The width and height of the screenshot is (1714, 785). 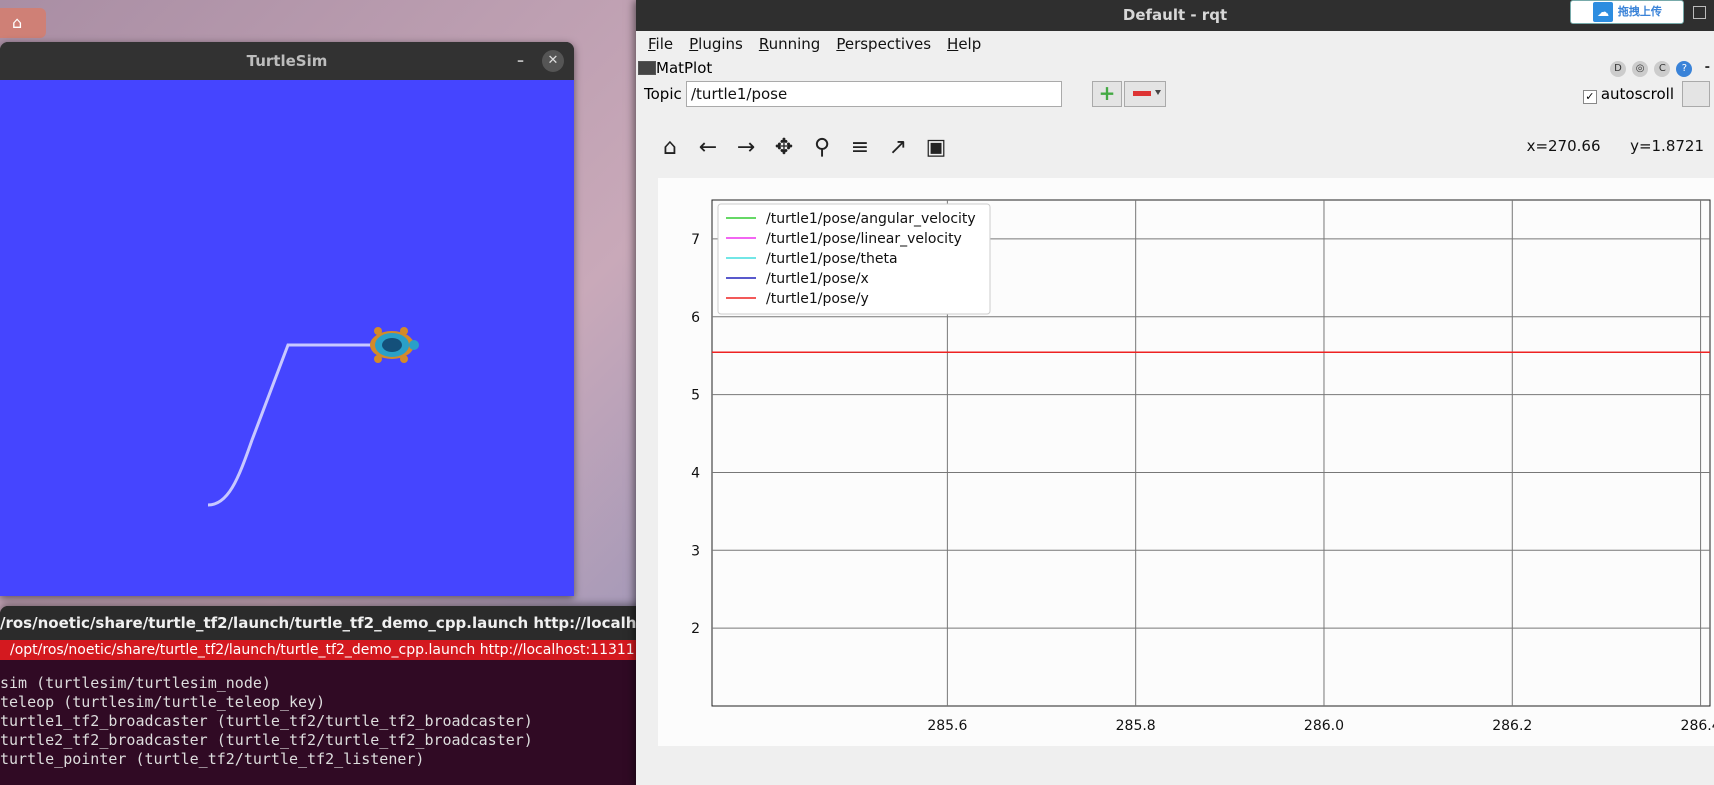 What do you see at coordinates (874, 94) in the screenshot?
I see `topic-input` at bounding box center [874, 94].